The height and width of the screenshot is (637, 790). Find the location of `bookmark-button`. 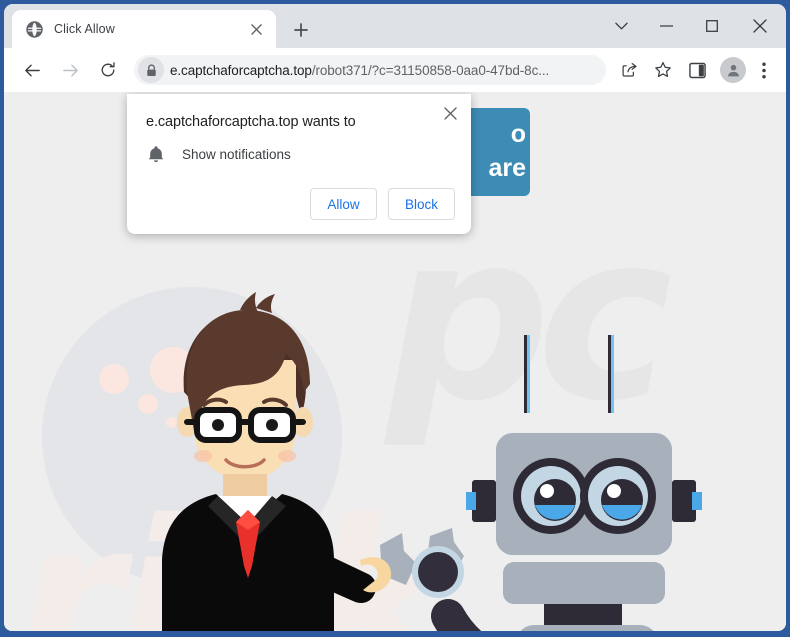

bookmark-button is located at coordinates (663, 70).